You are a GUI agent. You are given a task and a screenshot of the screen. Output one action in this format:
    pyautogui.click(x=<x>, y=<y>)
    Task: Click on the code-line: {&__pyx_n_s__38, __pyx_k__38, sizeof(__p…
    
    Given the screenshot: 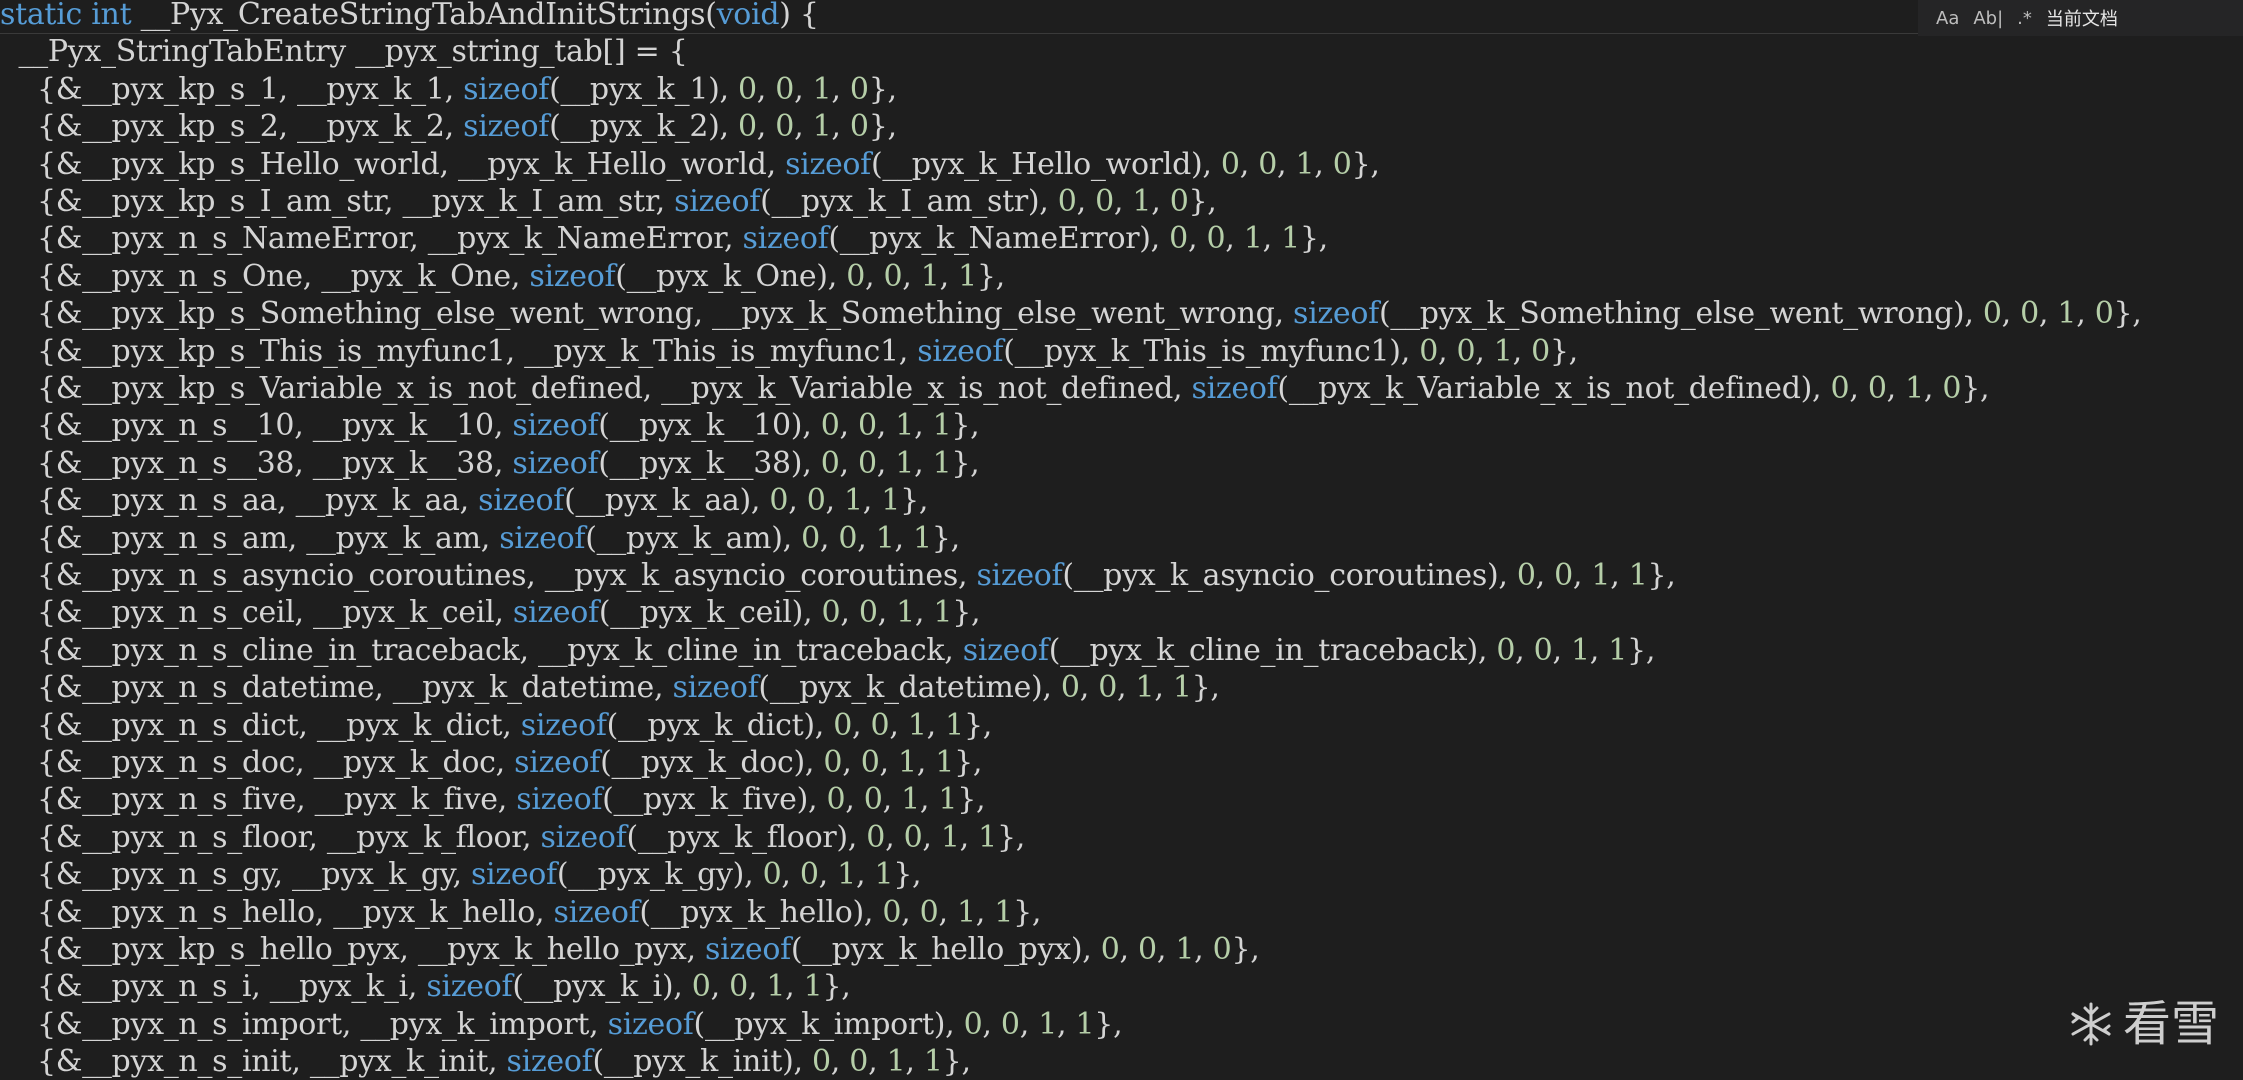 What is the action you would take?
    pyautogui.click(x=490, y=463)
    